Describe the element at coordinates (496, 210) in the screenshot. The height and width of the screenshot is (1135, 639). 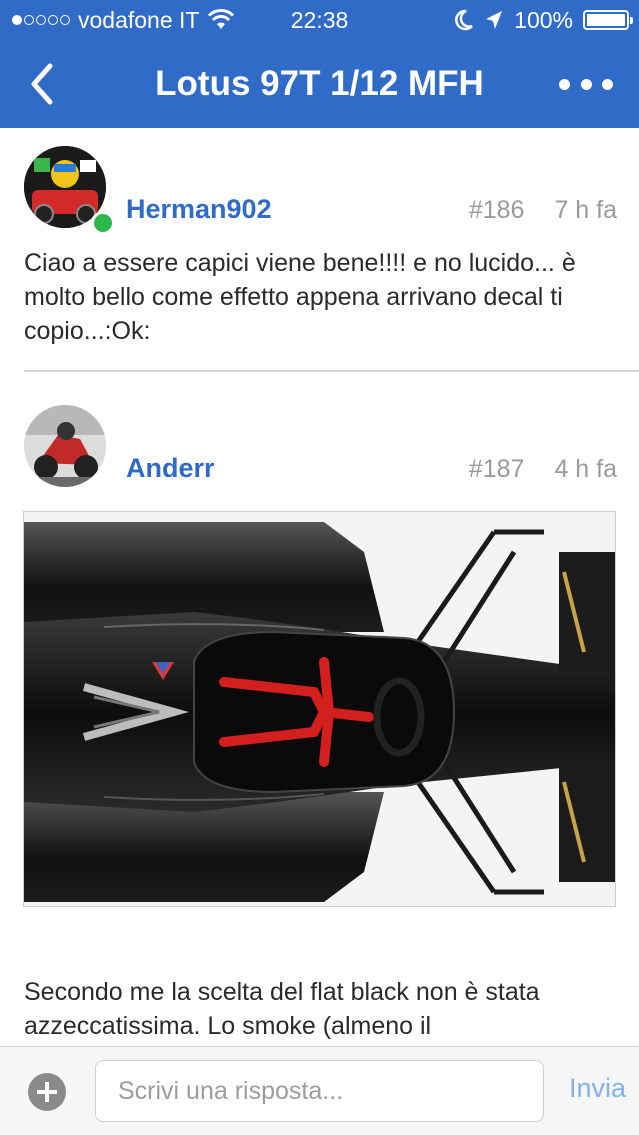
I see `post-number: #186` at that location.